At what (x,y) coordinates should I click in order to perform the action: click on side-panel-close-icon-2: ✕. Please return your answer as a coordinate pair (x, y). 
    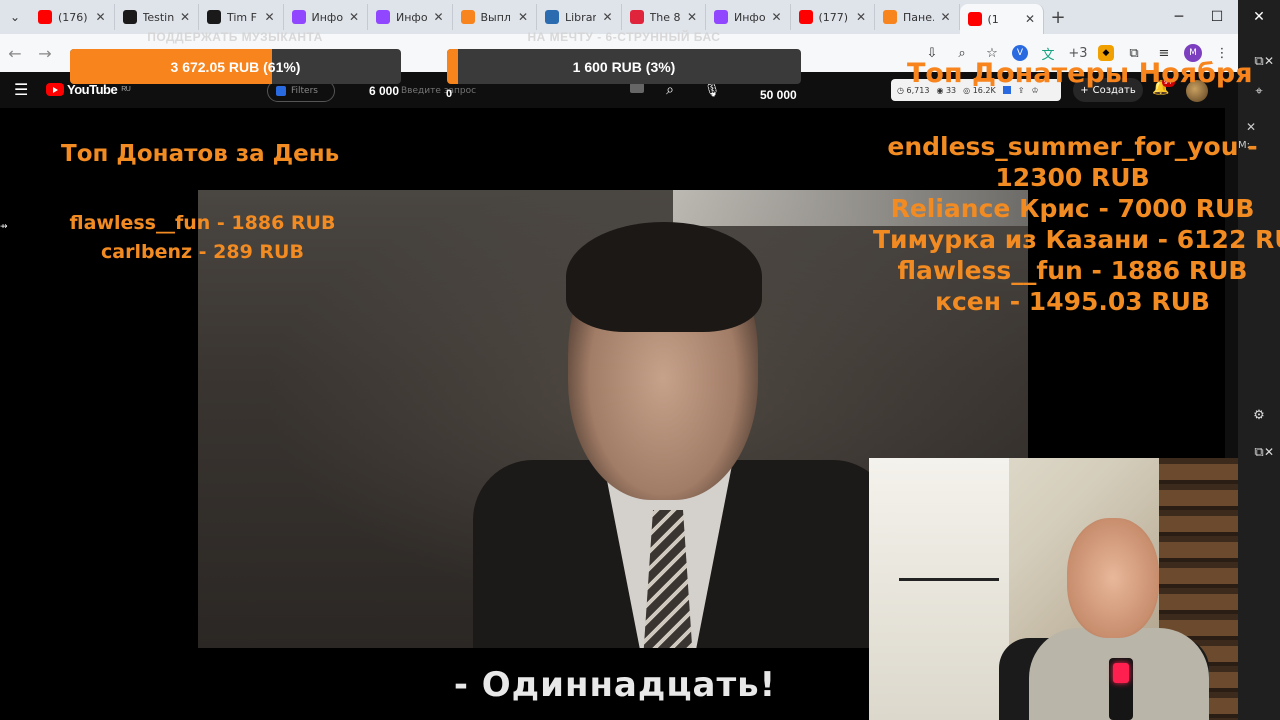
    Looking at the image, I should click on (1269, 452).